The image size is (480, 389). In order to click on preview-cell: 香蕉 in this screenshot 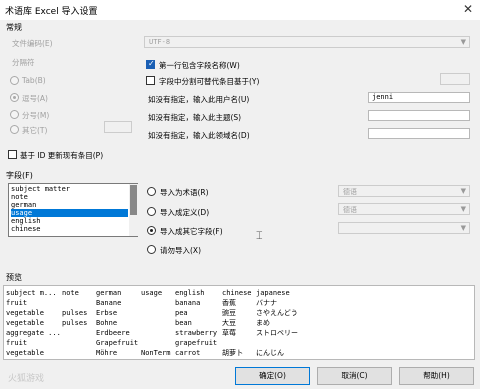, I will do `click(229, 303)`.